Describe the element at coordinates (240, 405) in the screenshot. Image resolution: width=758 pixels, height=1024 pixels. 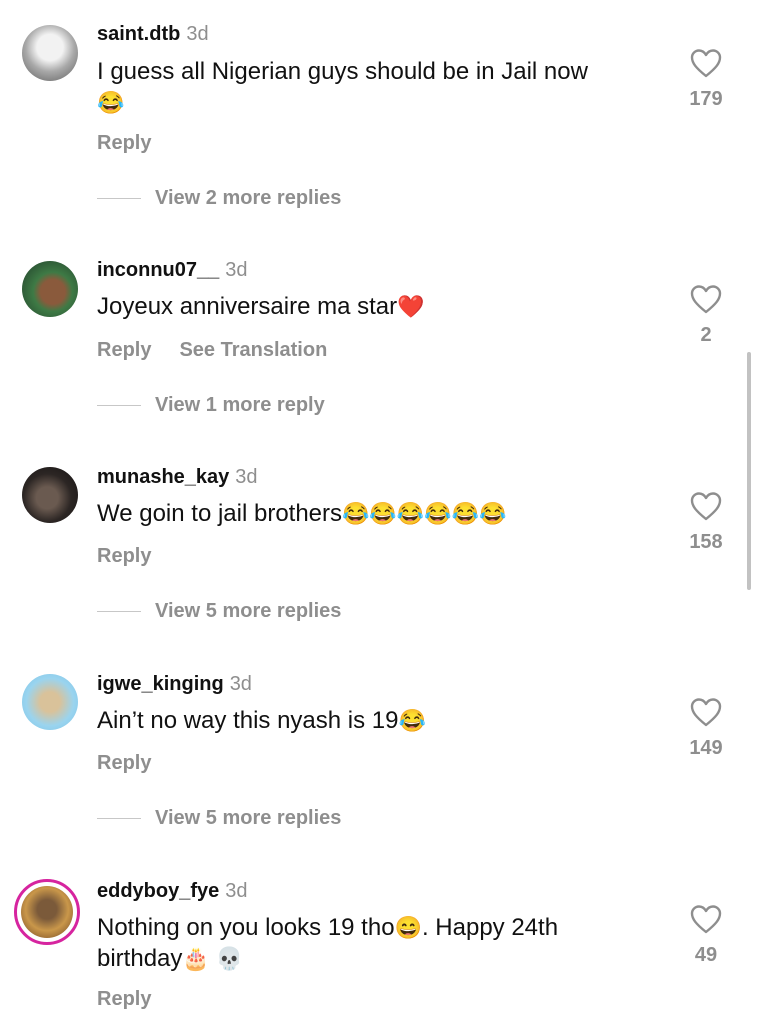
I see `view-replies-label: View 1 more reply` at that location.